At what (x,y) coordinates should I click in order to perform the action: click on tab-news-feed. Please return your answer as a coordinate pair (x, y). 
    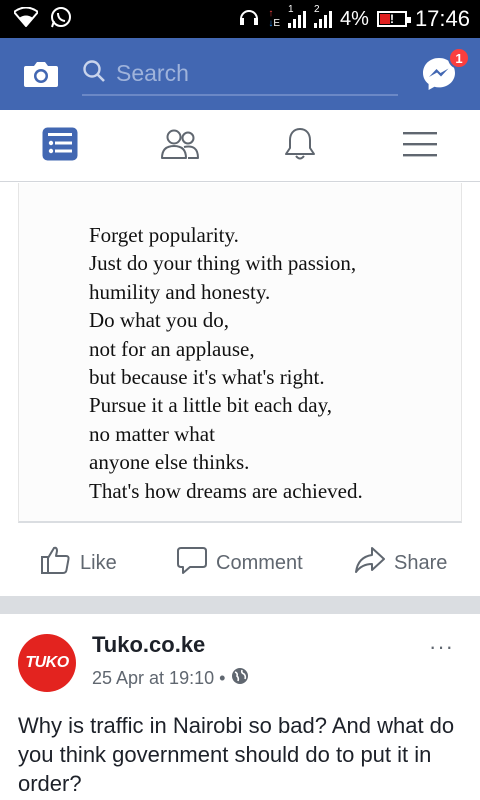
    Looking at the image, I should click on (60, 146).